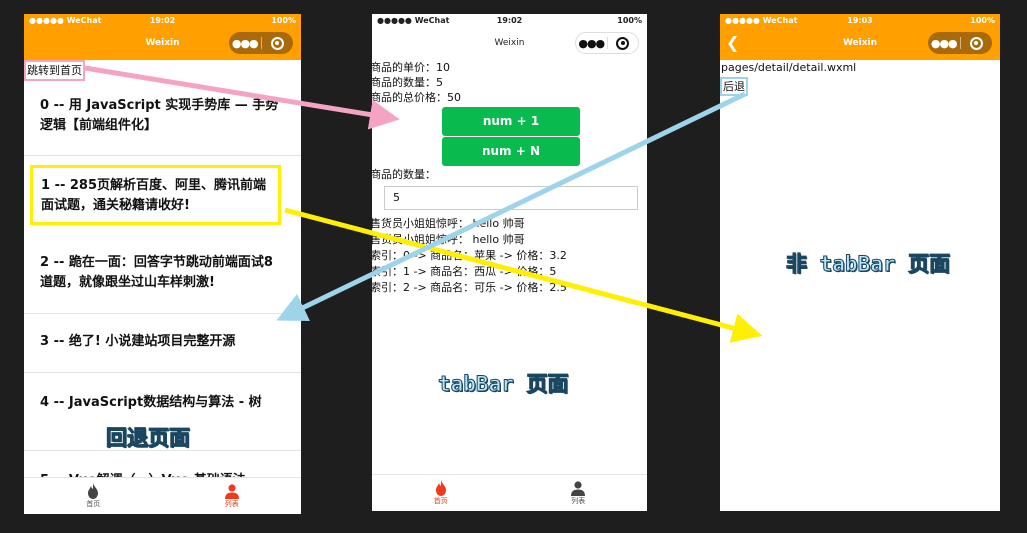 This screenshot has width=1027, height=533. Describe the element at coordinates (504, 384) in the screenshot. I see `tabbar-page-label: tabBar 页面` at that location.